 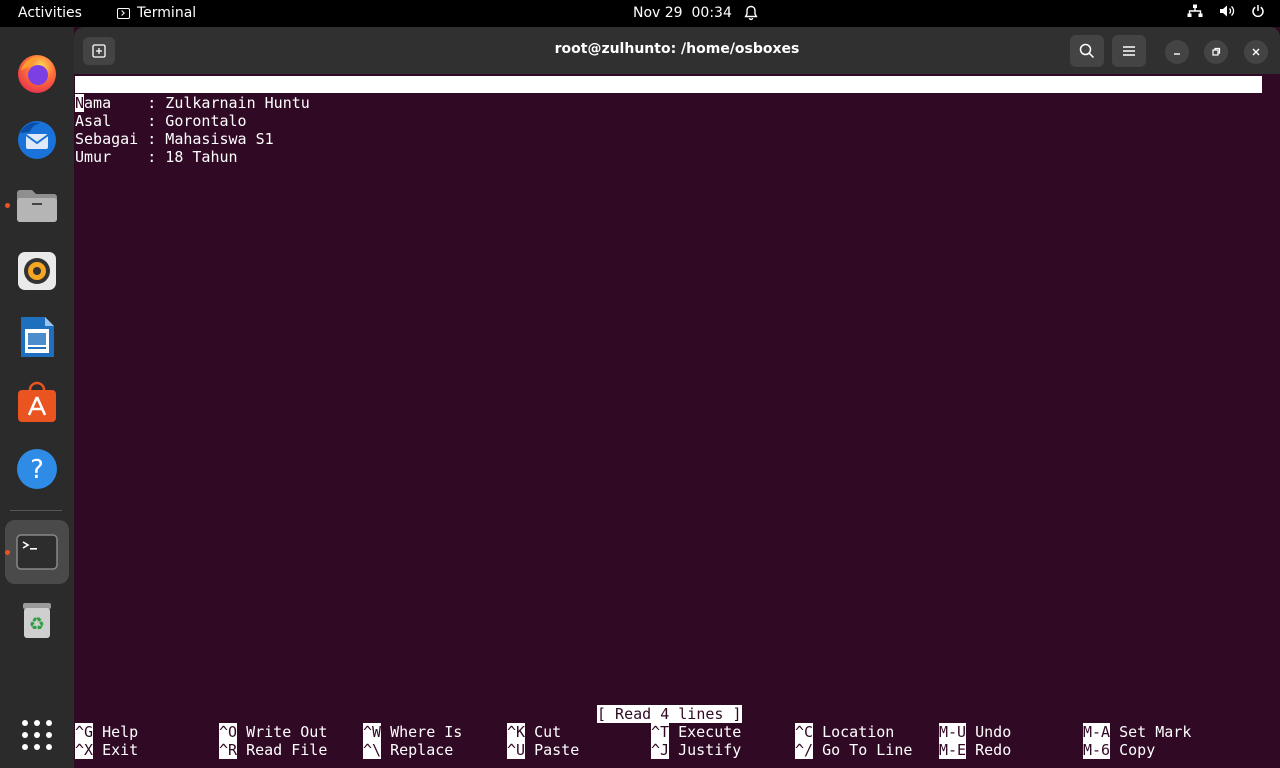 I want to click on dock-help: ?, so click(x=37, y=469).